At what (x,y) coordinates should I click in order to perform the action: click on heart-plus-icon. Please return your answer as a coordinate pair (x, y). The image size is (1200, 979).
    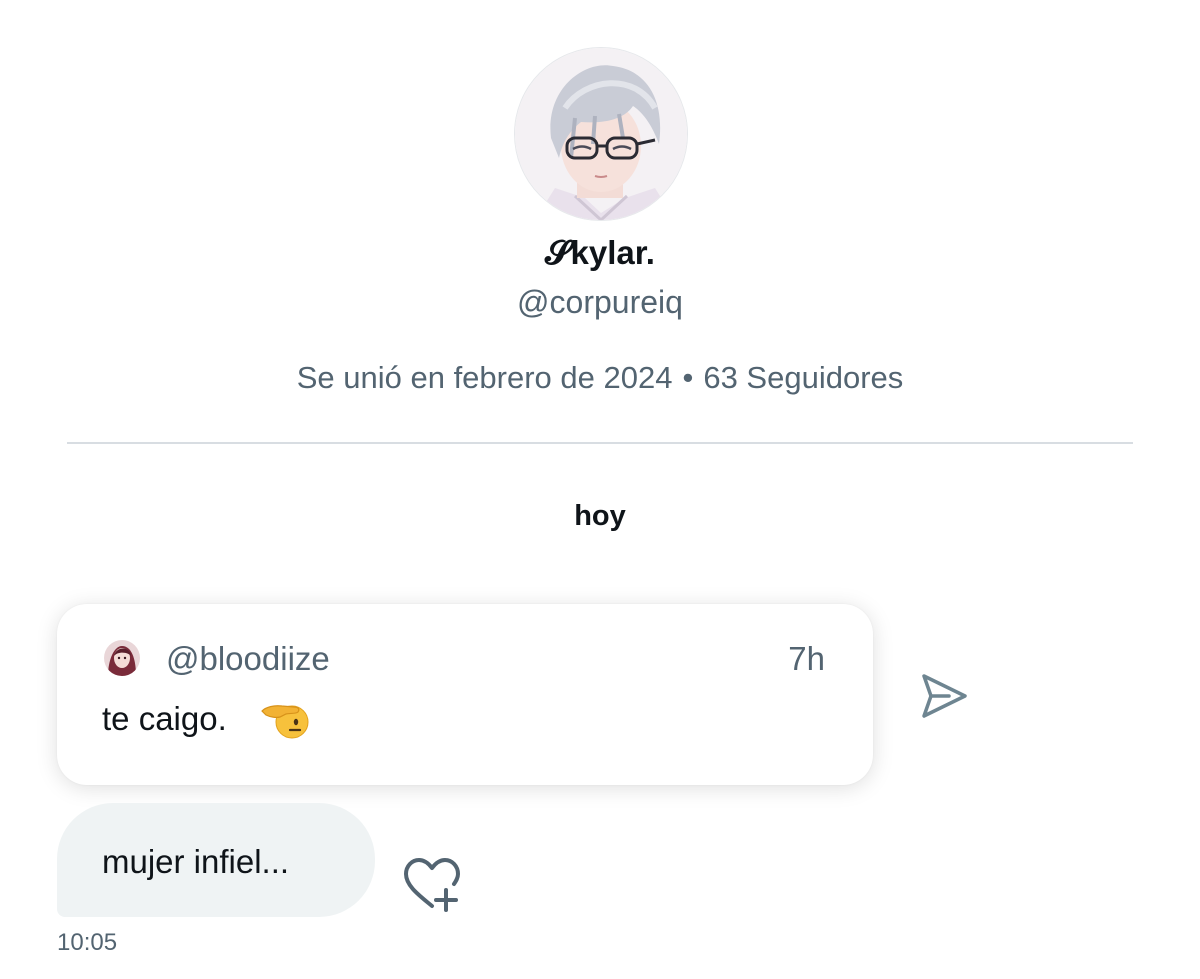
    Looking at the image, I should click on (432, 884).